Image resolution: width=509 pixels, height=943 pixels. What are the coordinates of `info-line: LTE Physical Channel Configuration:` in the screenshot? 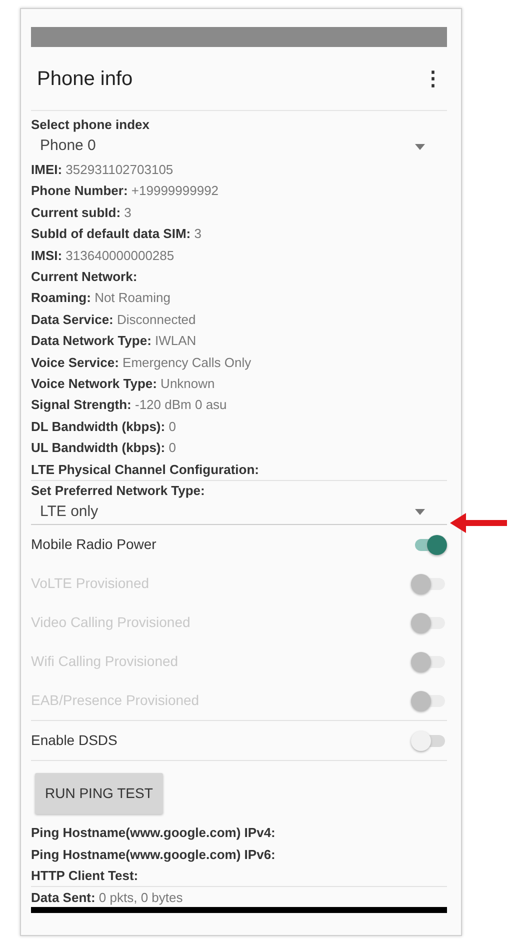 It's located at (145, 469).